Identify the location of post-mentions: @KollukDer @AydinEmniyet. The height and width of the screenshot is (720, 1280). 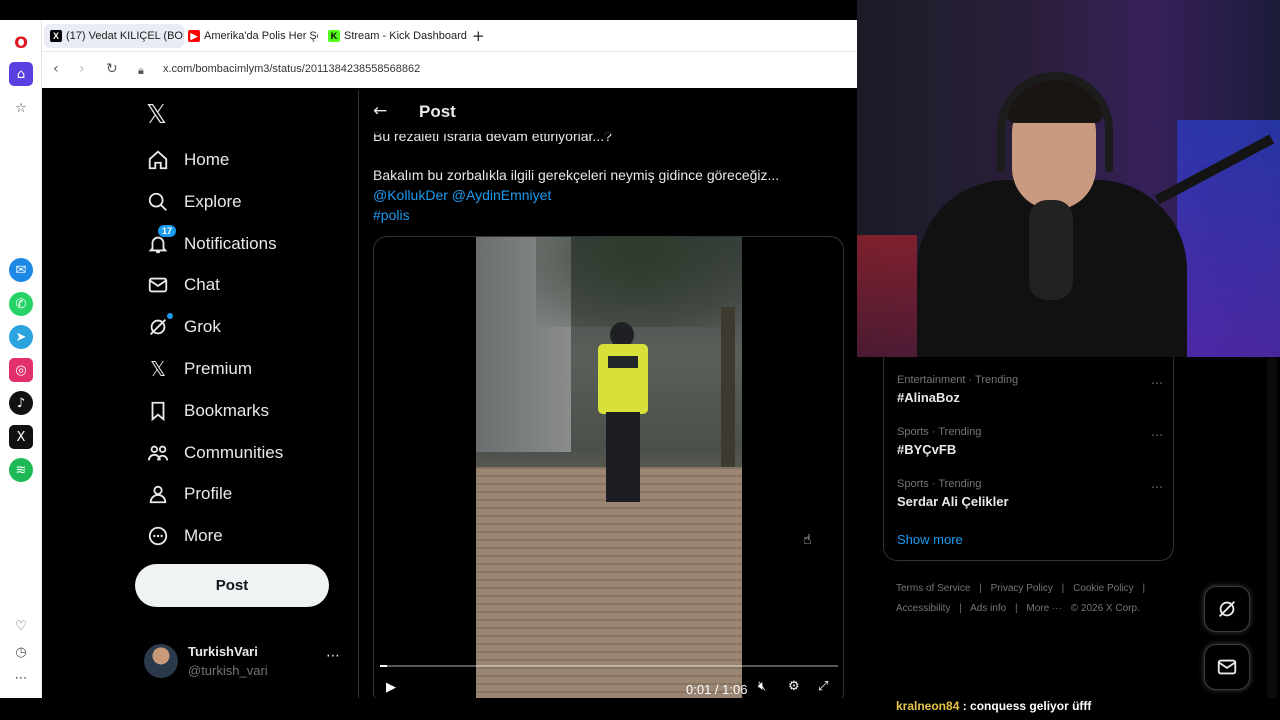
(462, 195).